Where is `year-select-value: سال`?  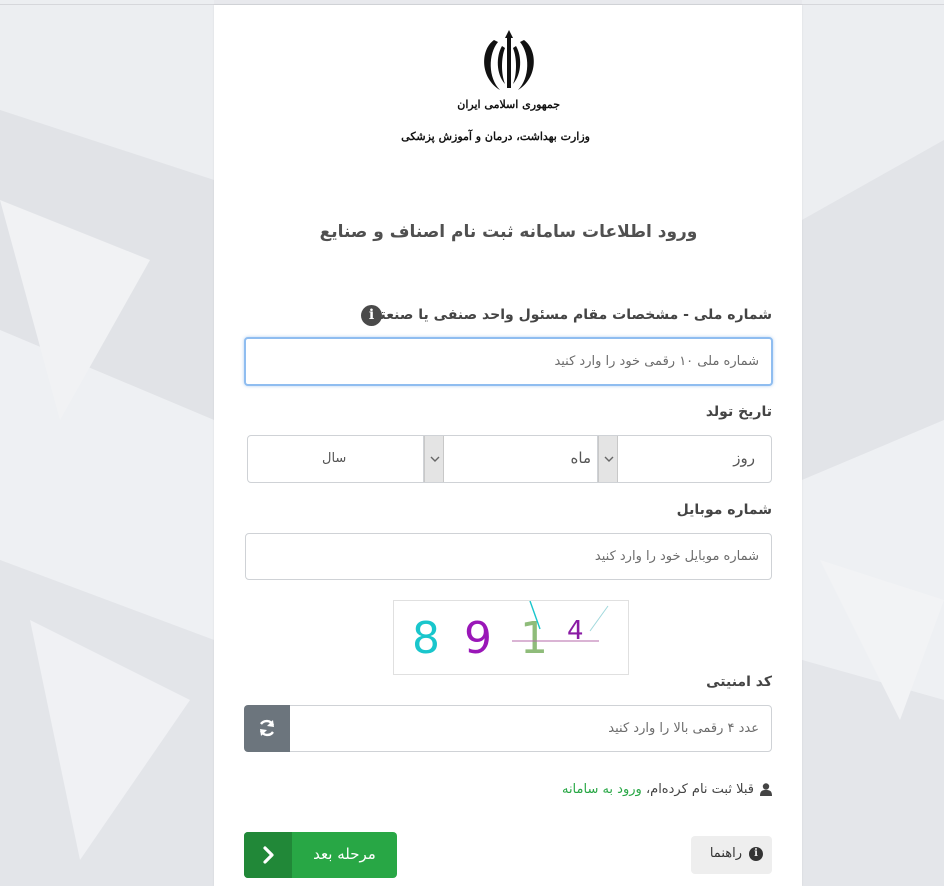
year-select-value: سال is located at coordinates (334, 458).